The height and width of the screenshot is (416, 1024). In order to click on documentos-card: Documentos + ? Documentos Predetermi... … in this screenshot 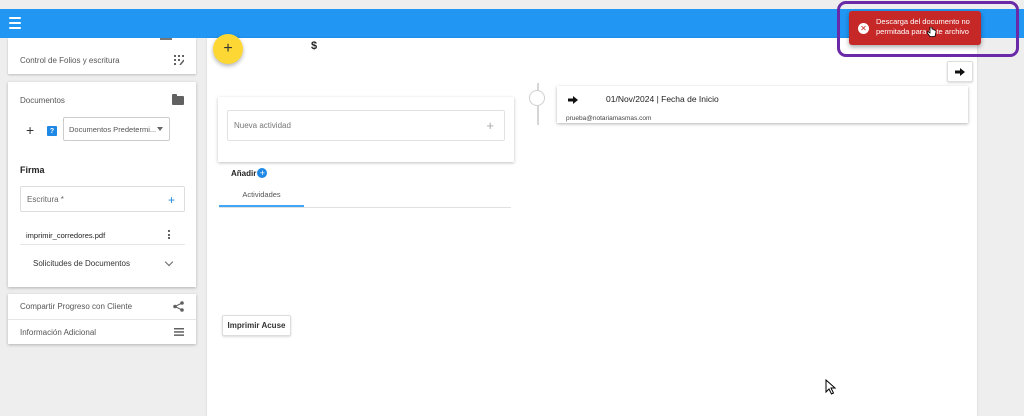, I will do `click(102, 184)`.